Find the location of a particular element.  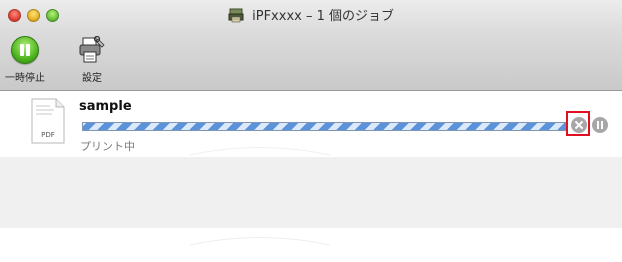

job-name: sample is located at coordinates (105, 106).